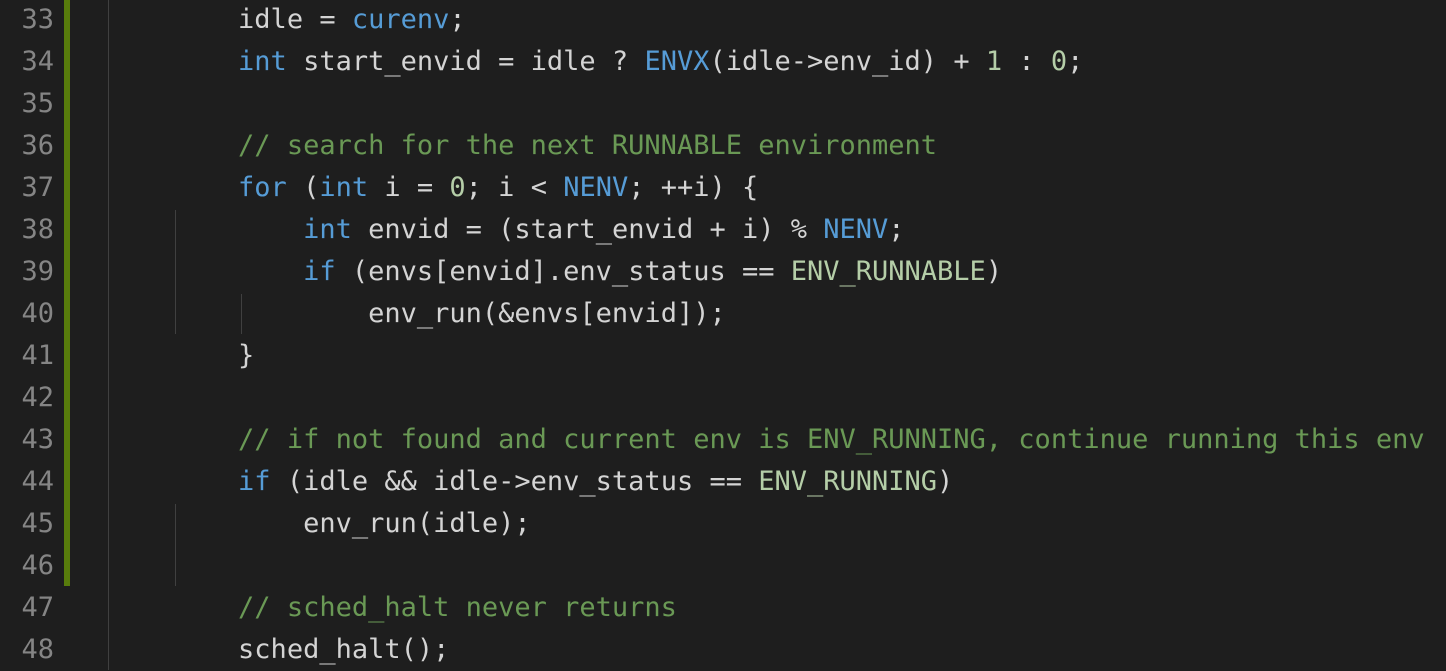 Image resolution: width=1446 pixels, height=671 pixels. I want to click on code-token: ENV_RUNNING, so click(848, 481).